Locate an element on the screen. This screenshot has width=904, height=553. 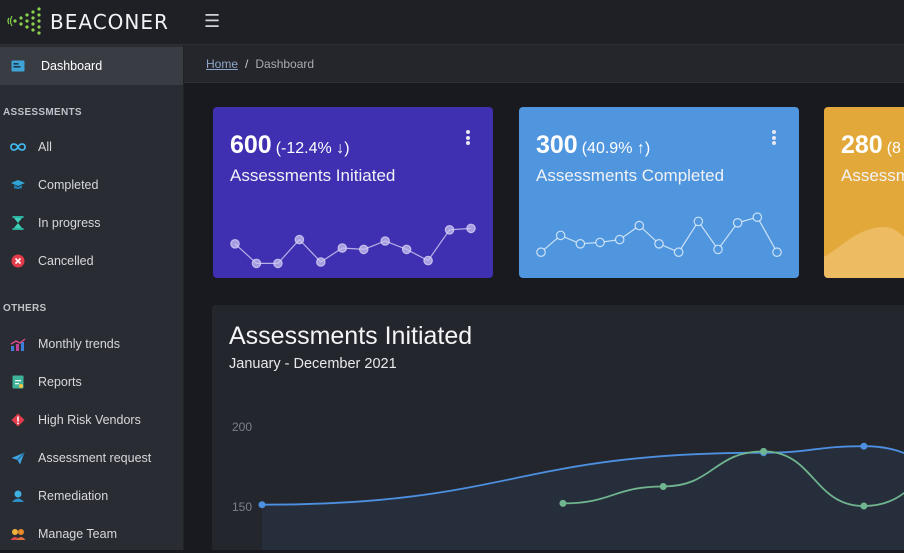
sidebar-item-label: Dashboard is located at coordinates (72, 66).